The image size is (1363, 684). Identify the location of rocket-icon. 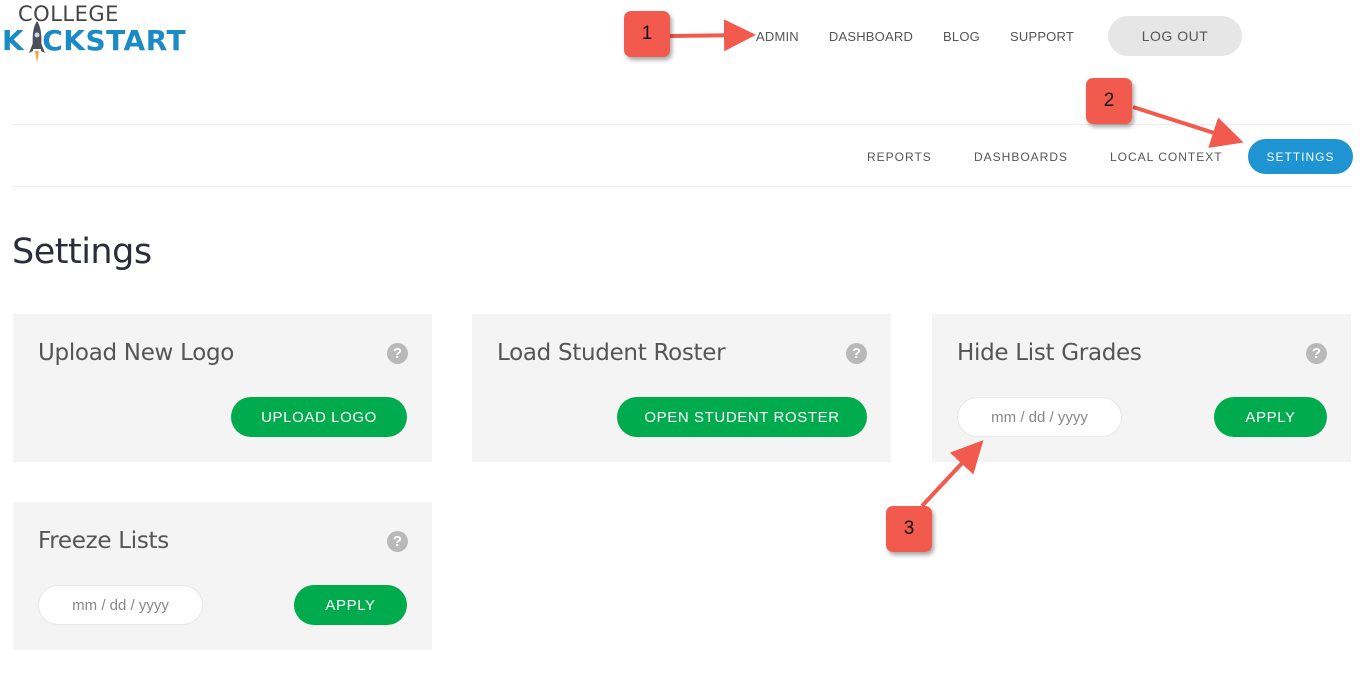
(37, 42).